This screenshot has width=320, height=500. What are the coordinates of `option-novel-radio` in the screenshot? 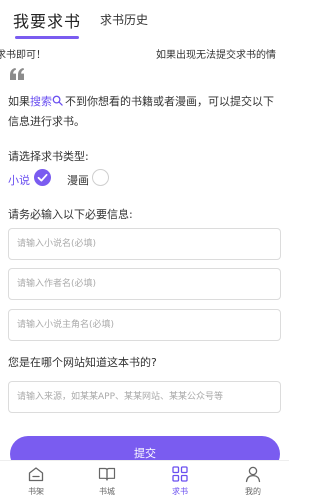 It's located at (42, 177).